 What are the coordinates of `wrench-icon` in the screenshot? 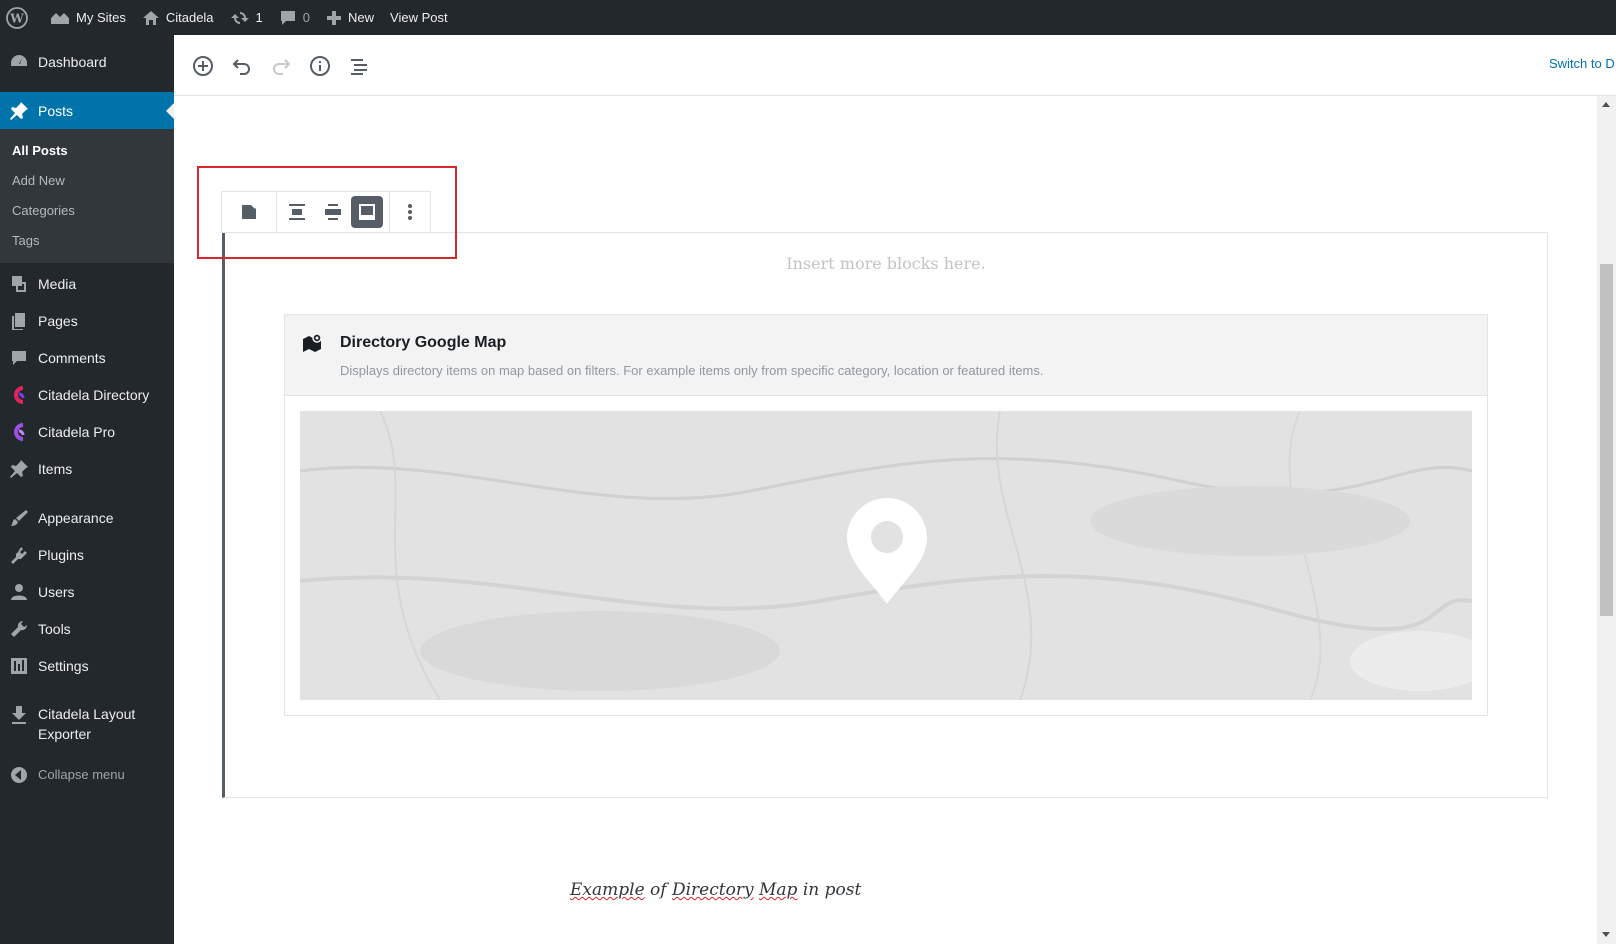 It's located at (19, 629).